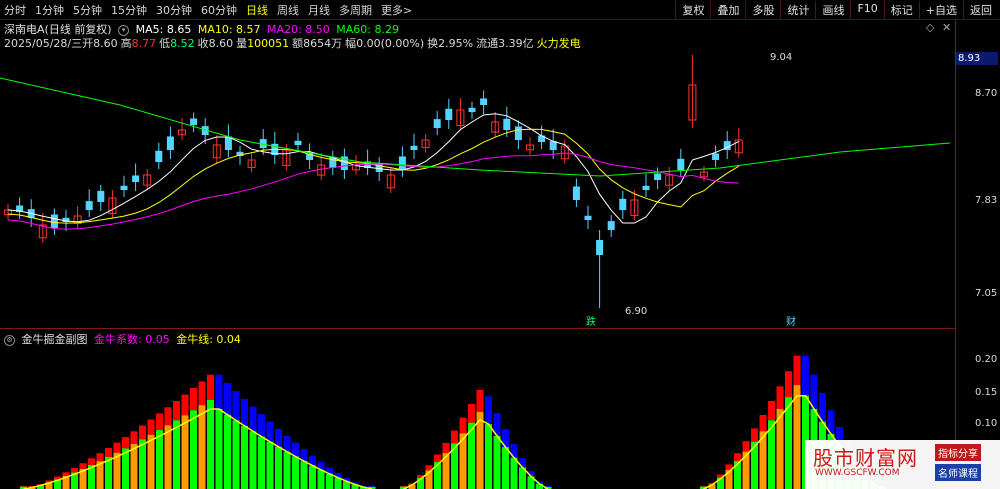  What do you see at coordinates (165, 43) in the screenshot?
I see `low-label: 低` at bounding box center [165, 43].